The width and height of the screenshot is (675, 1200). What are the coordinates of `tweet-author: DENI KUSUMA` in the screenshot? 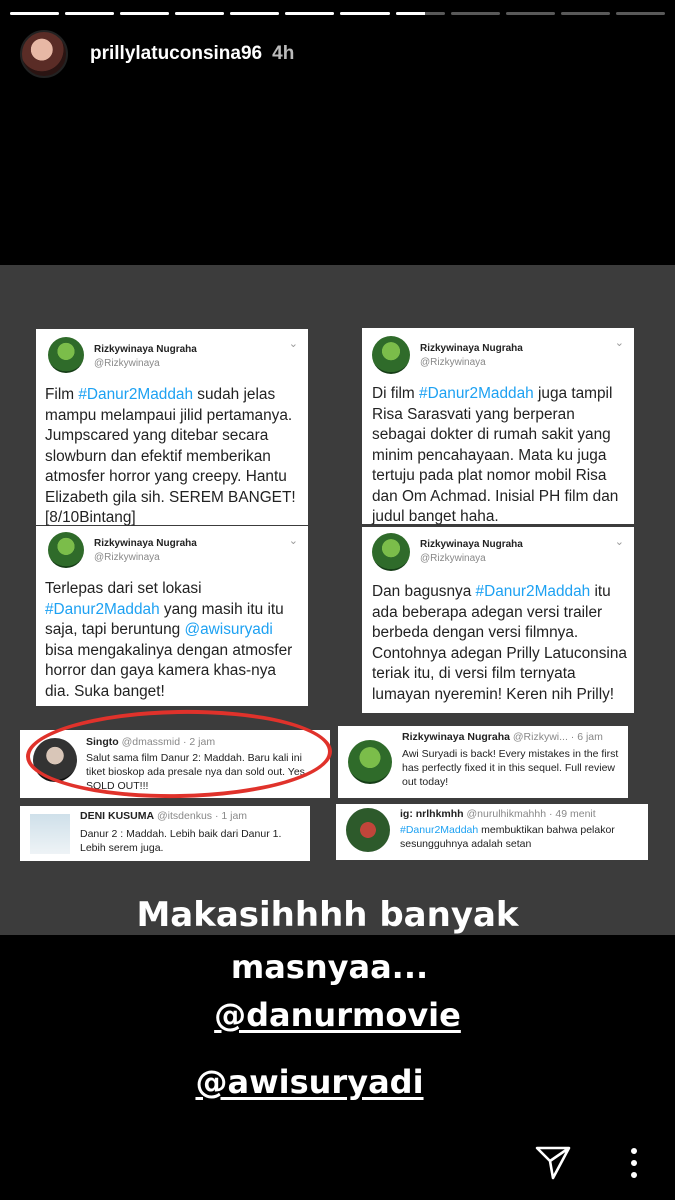 It's located at (117, 816).